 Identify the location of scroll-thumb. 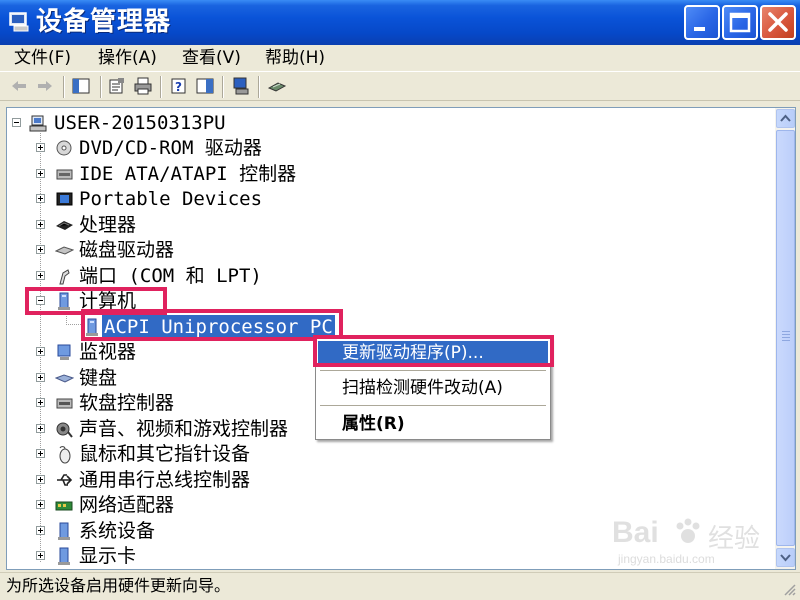
(785, 338).